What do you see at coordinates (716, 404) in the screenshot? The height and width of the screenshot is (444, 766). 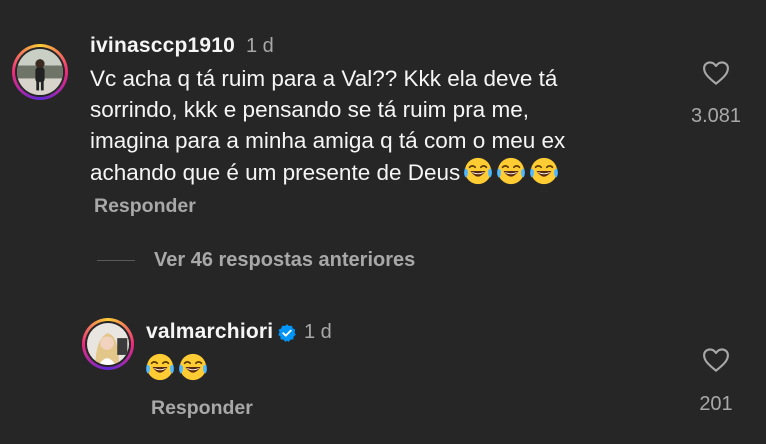 I see `like-count: 201` at bounding box center [716, 404].